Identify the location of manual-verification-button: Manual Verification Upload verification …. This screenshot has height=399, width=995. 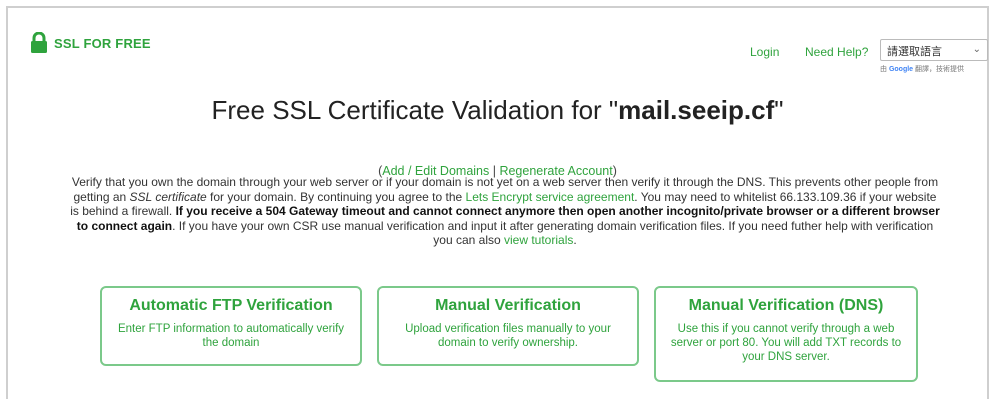
(508, 326).